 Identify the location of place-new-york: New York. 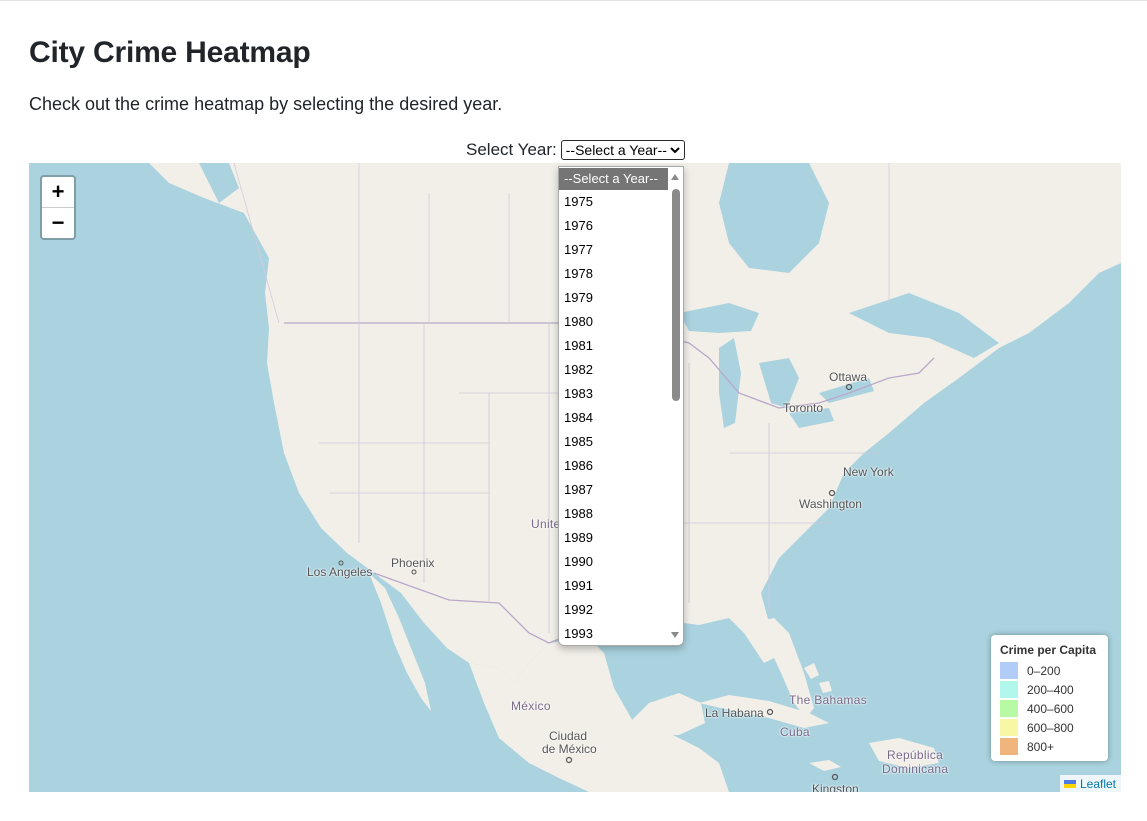
(868, 472).